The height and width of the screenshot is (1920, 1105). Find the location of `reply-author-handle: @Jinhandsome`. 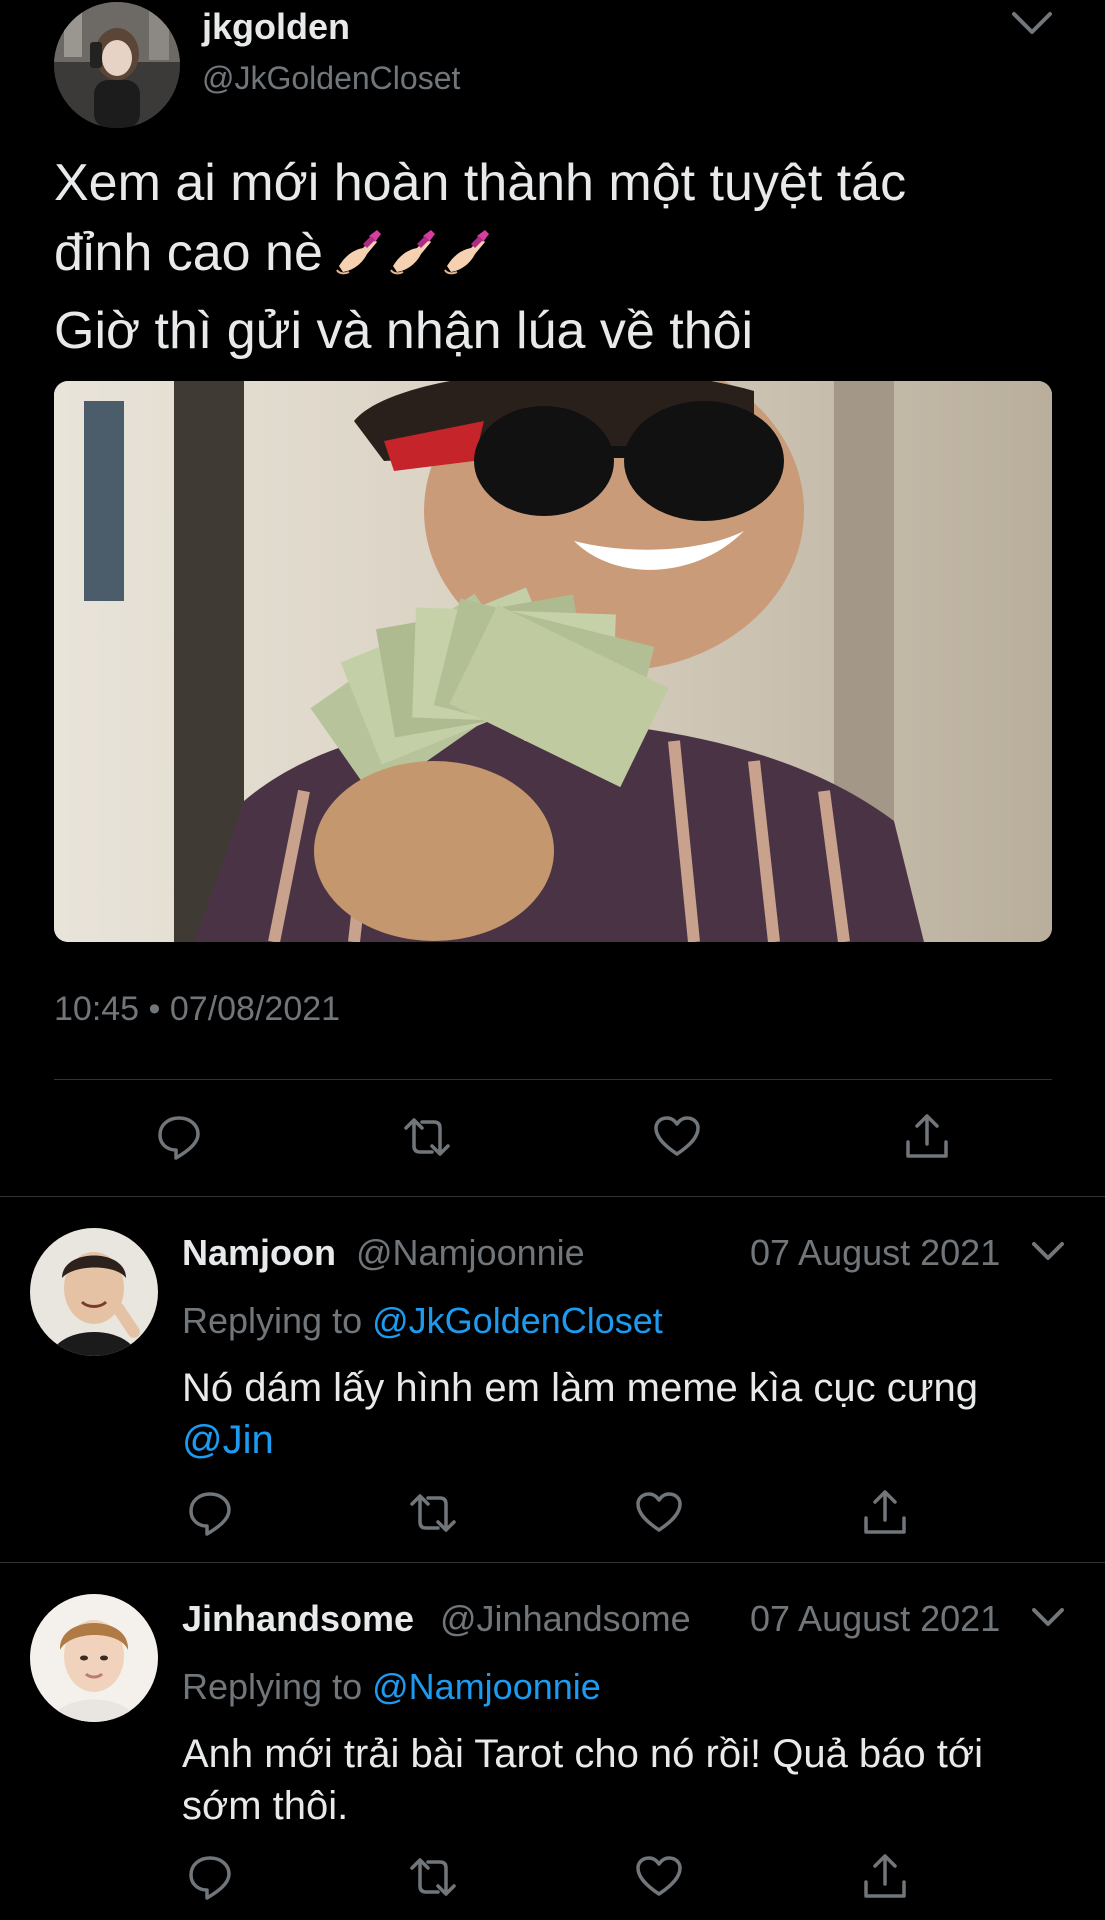

reply-author-handle: @Jinhandsome is located at coordinates (565, 1619).